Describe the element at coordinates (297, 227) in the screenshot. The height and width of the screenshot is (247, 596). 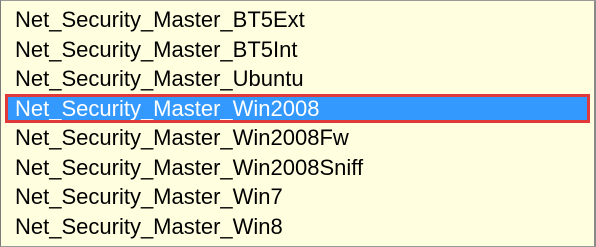
I see `list-item-win8: Net_Security_Master_Win8` at that location.